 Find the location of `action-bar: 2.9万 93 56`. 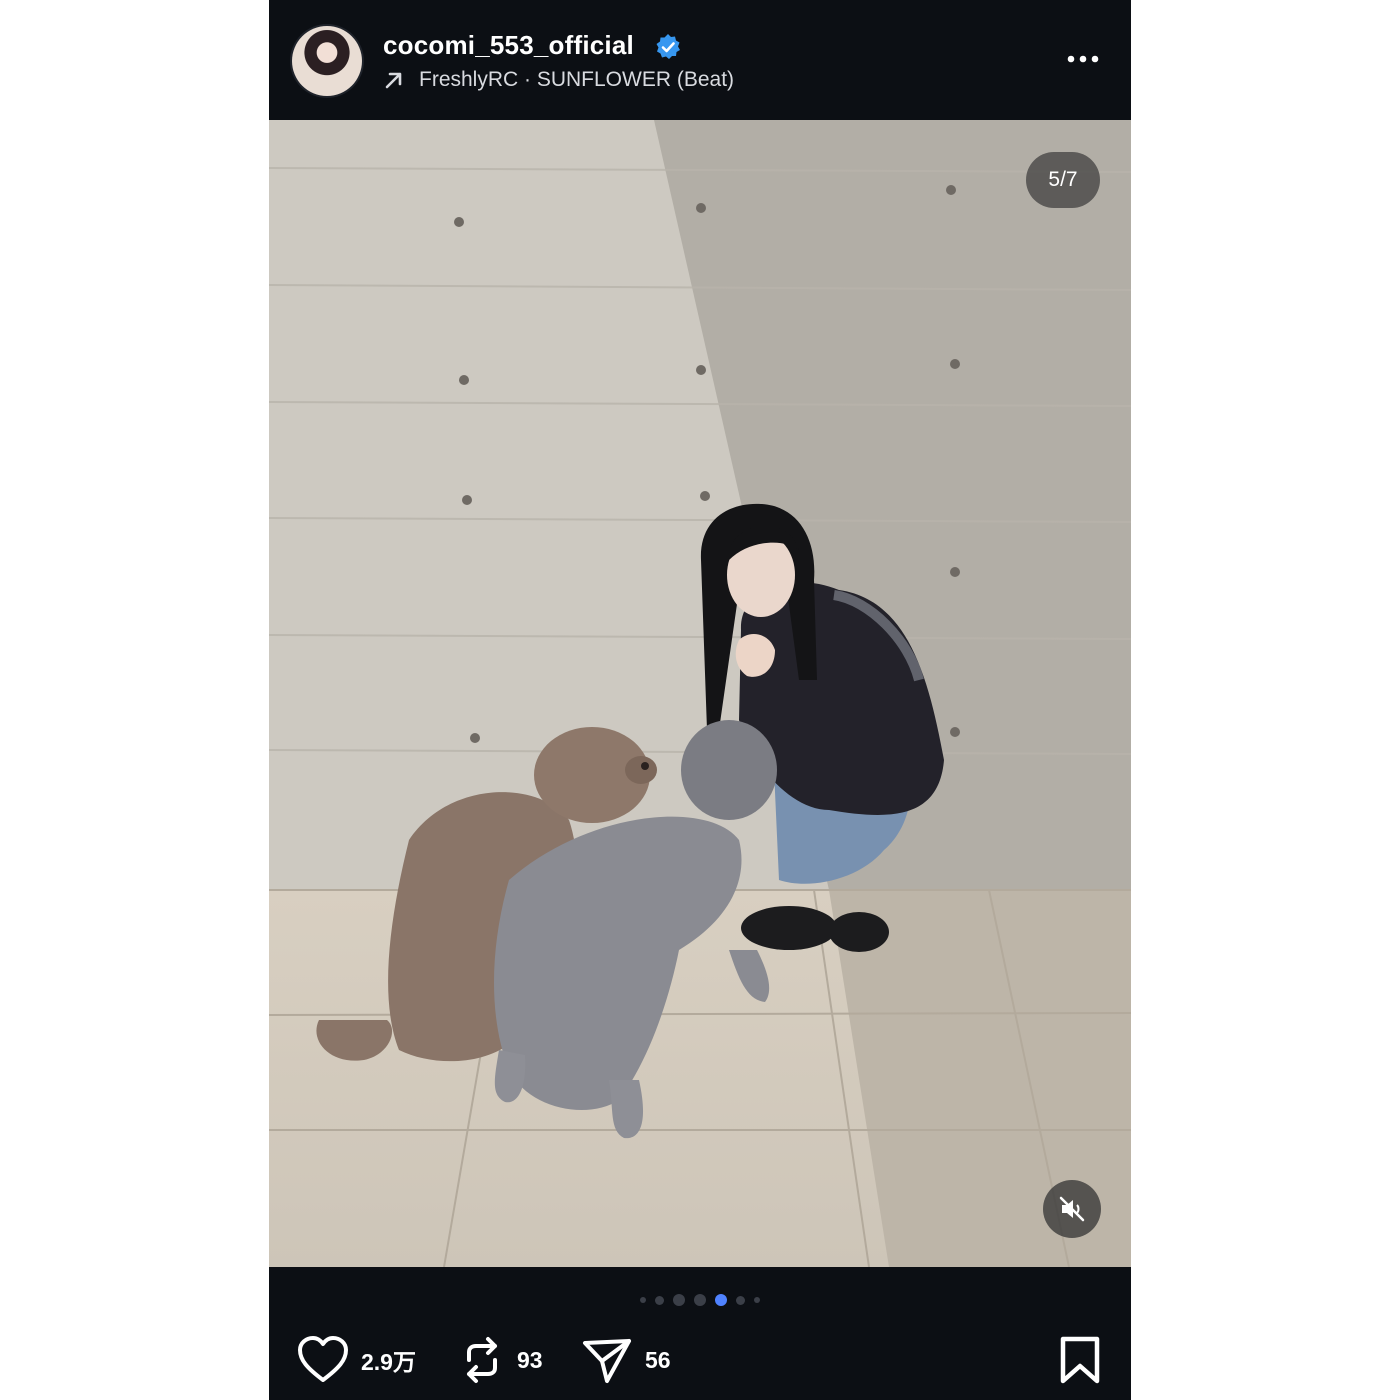

action-bar: 2.9万 93 56 is located at coordinates (700, 1360).